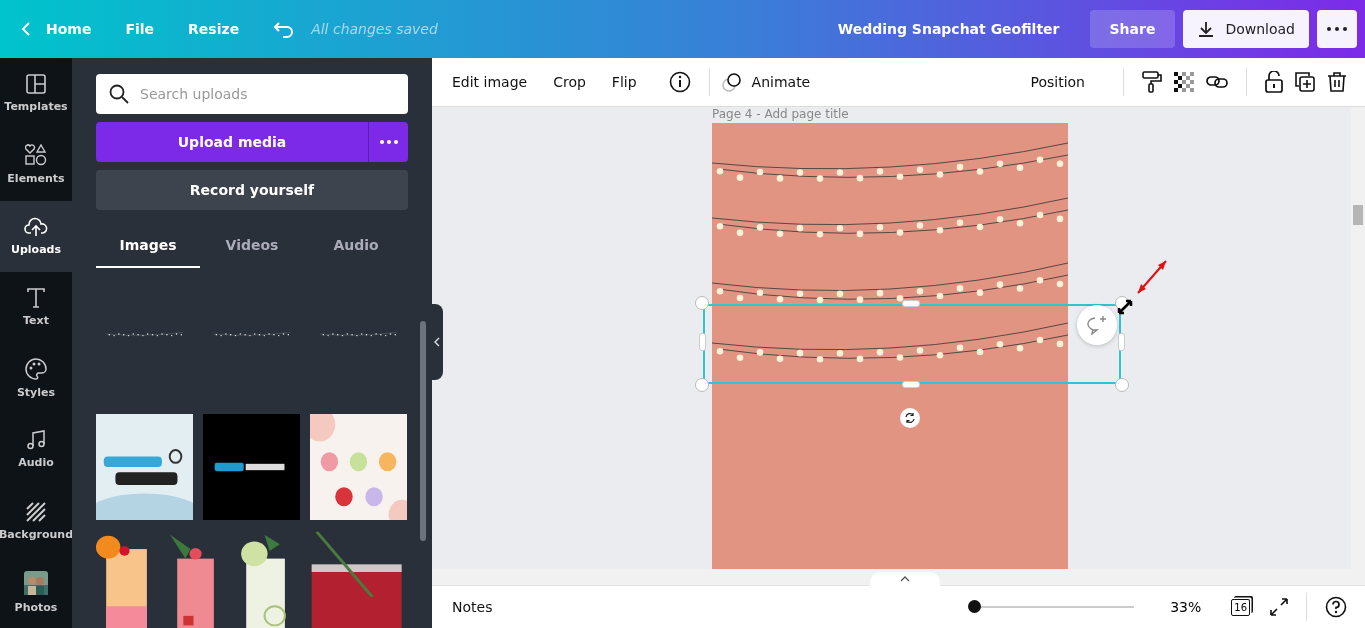  What do you see at coordinates (1246, 29) in the screenshot?
I see `download-button: Download` at bounding box center [1246, 29].